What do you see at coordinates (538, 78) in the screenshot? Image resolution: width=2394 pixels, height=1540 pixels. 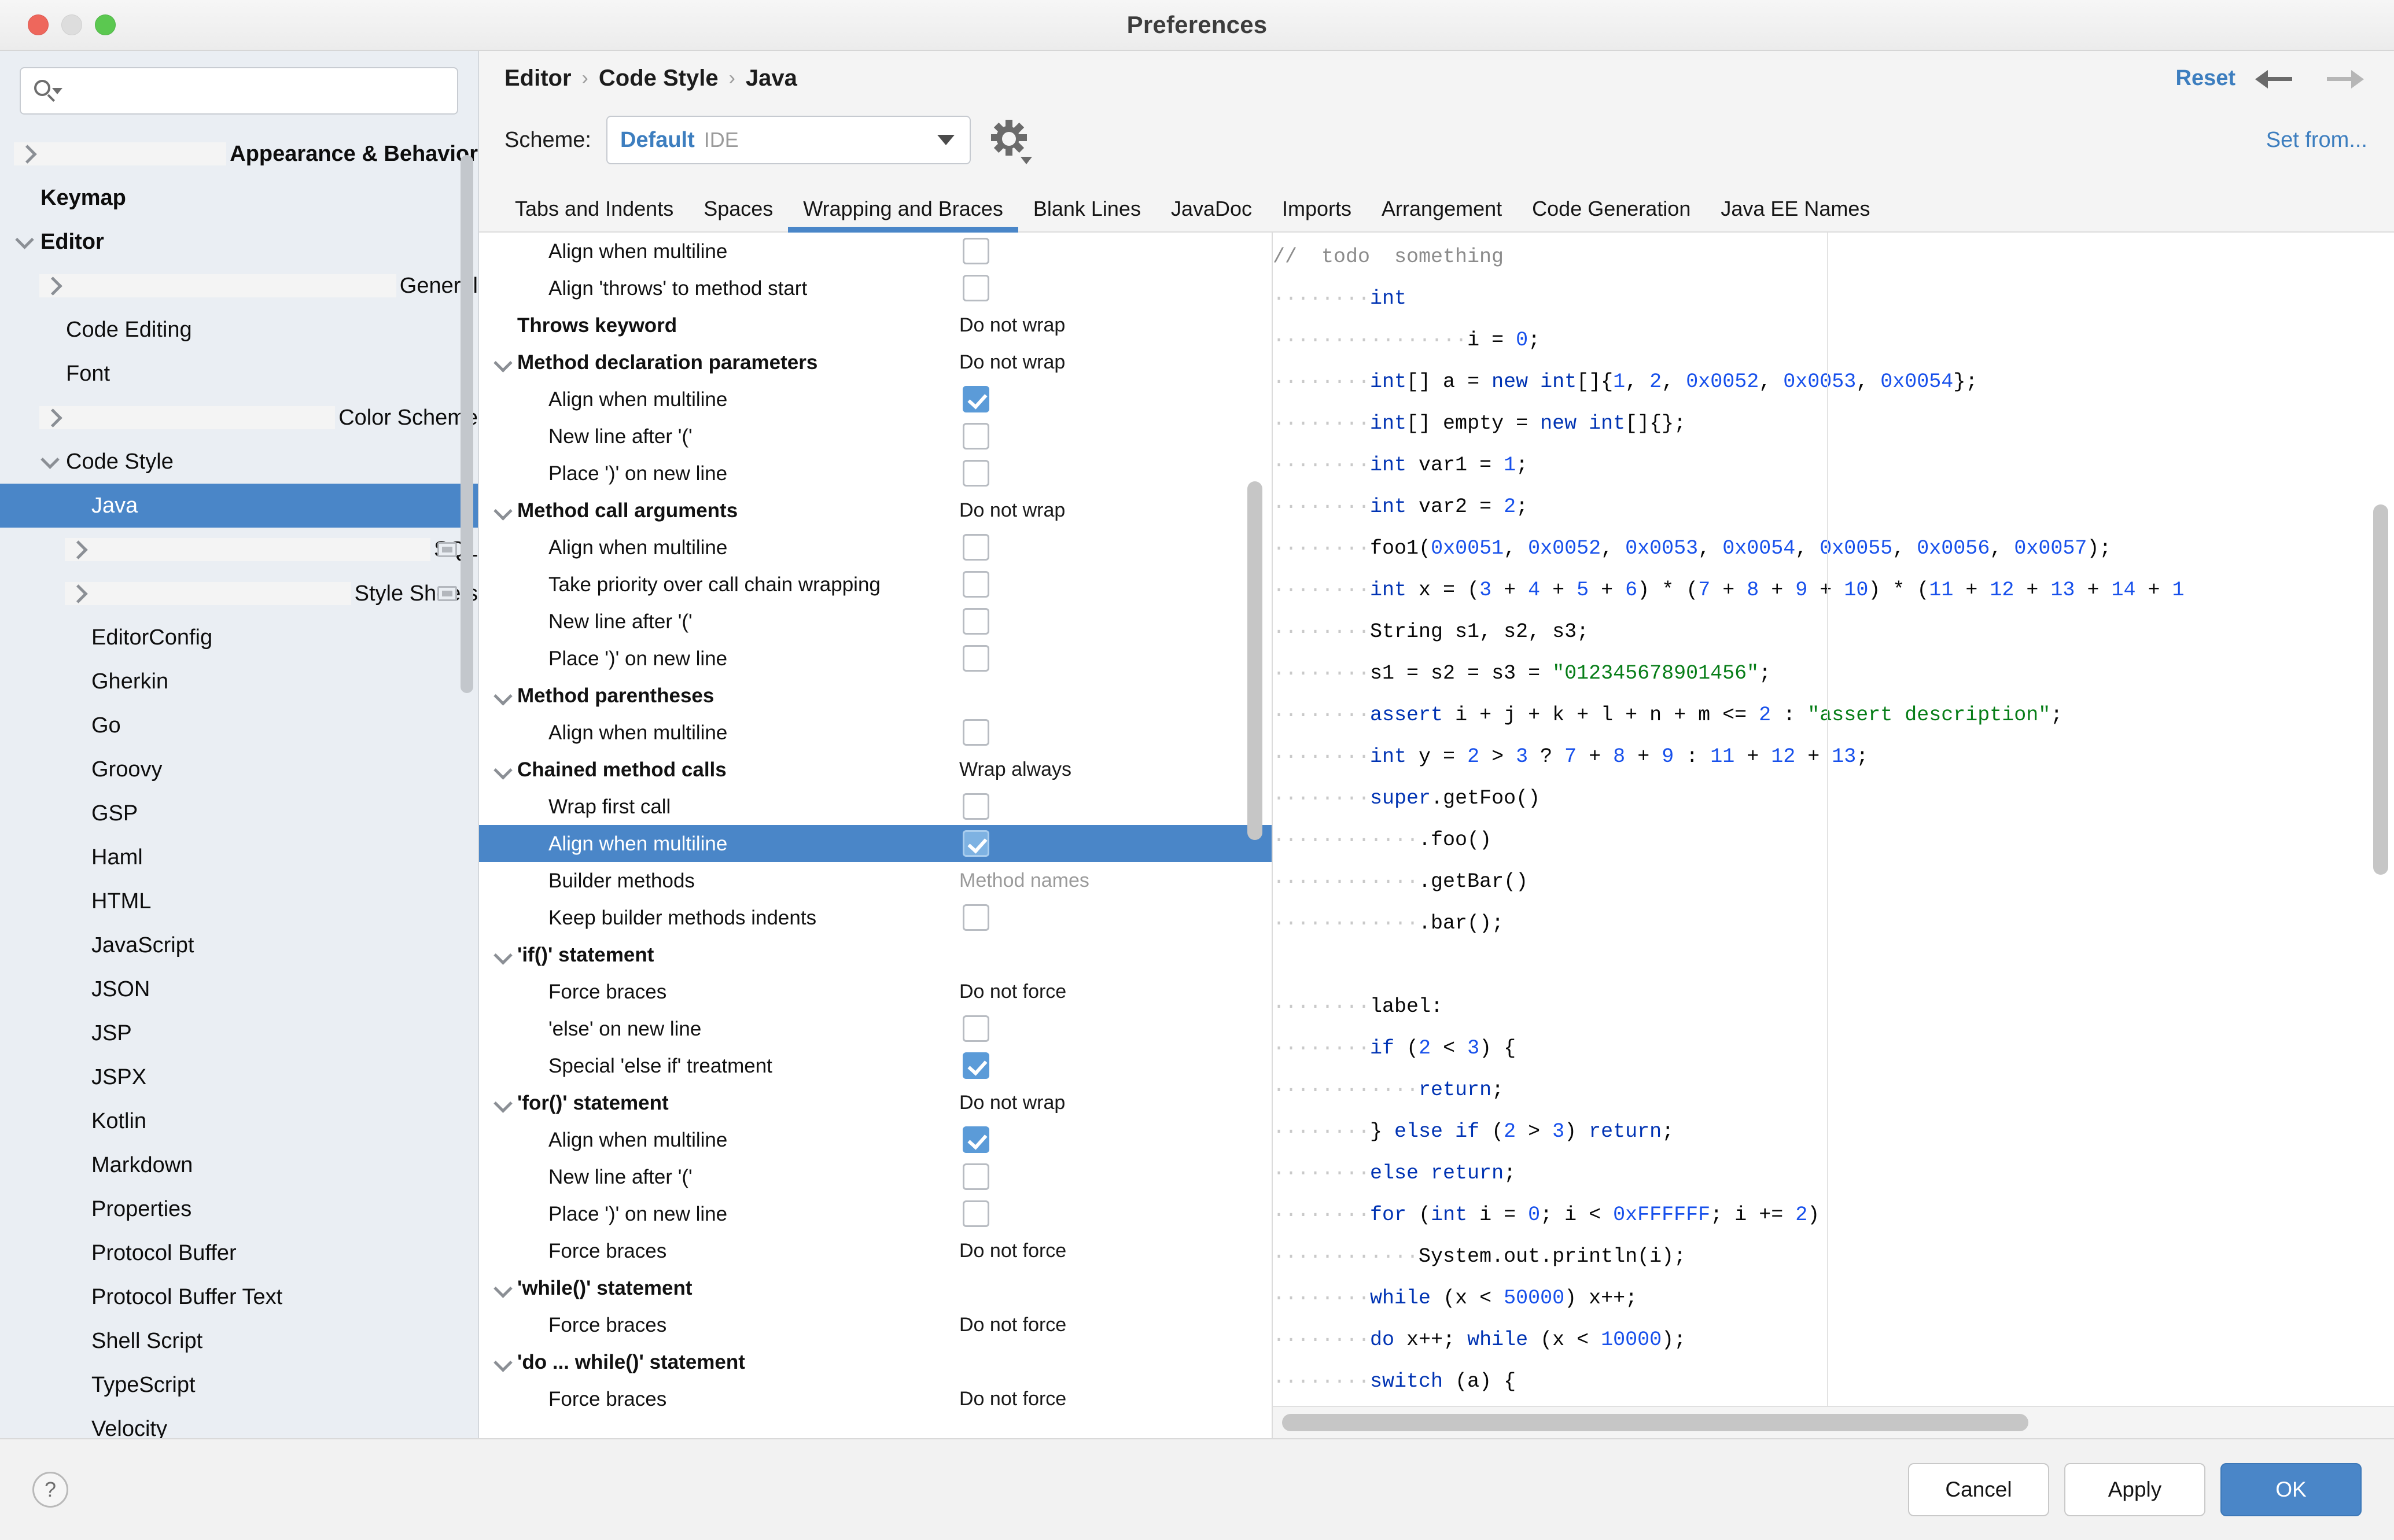 I see `breadcrumb-item: Editor` at bounding box center [538, 78].